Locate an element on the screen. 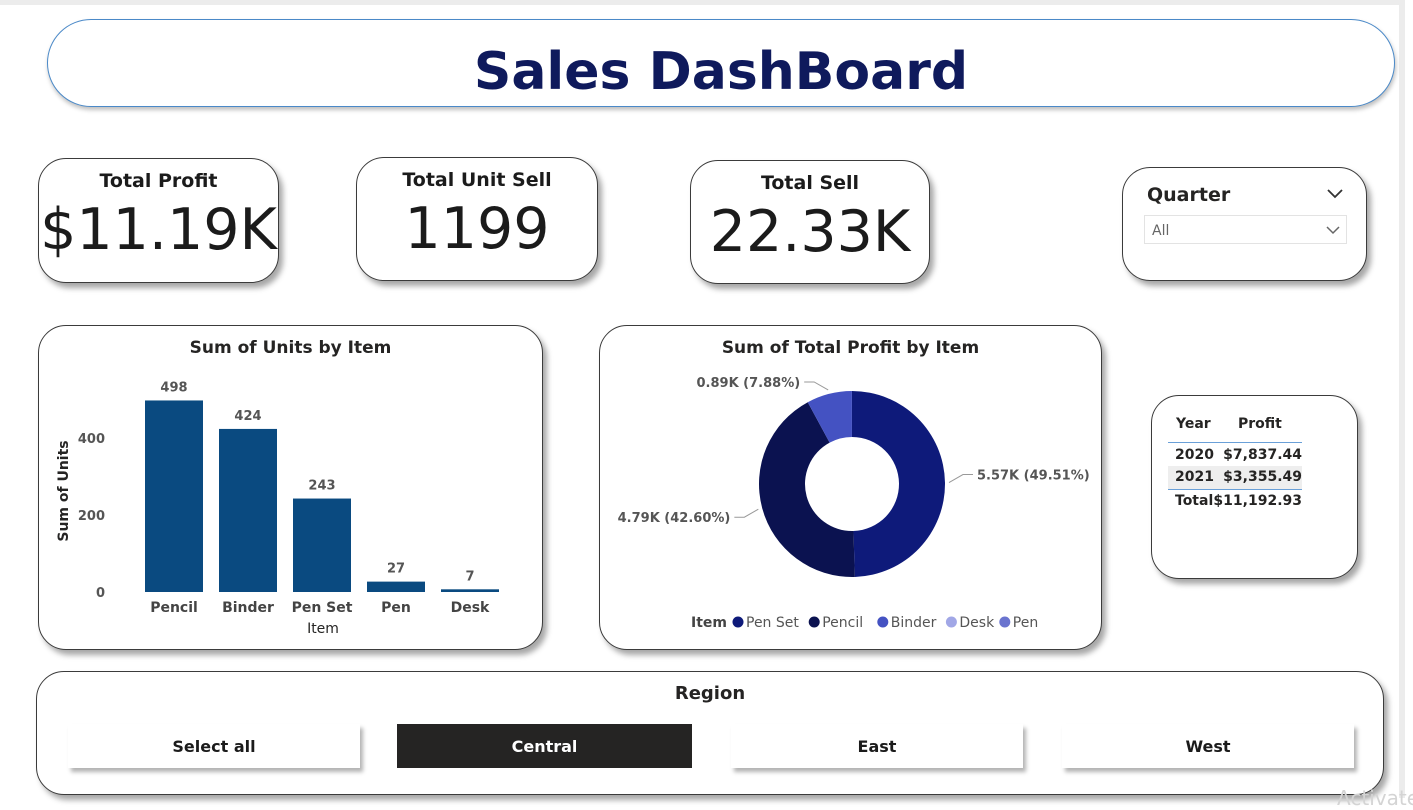  legend-item: Binder is located at coordinates (914, 623).